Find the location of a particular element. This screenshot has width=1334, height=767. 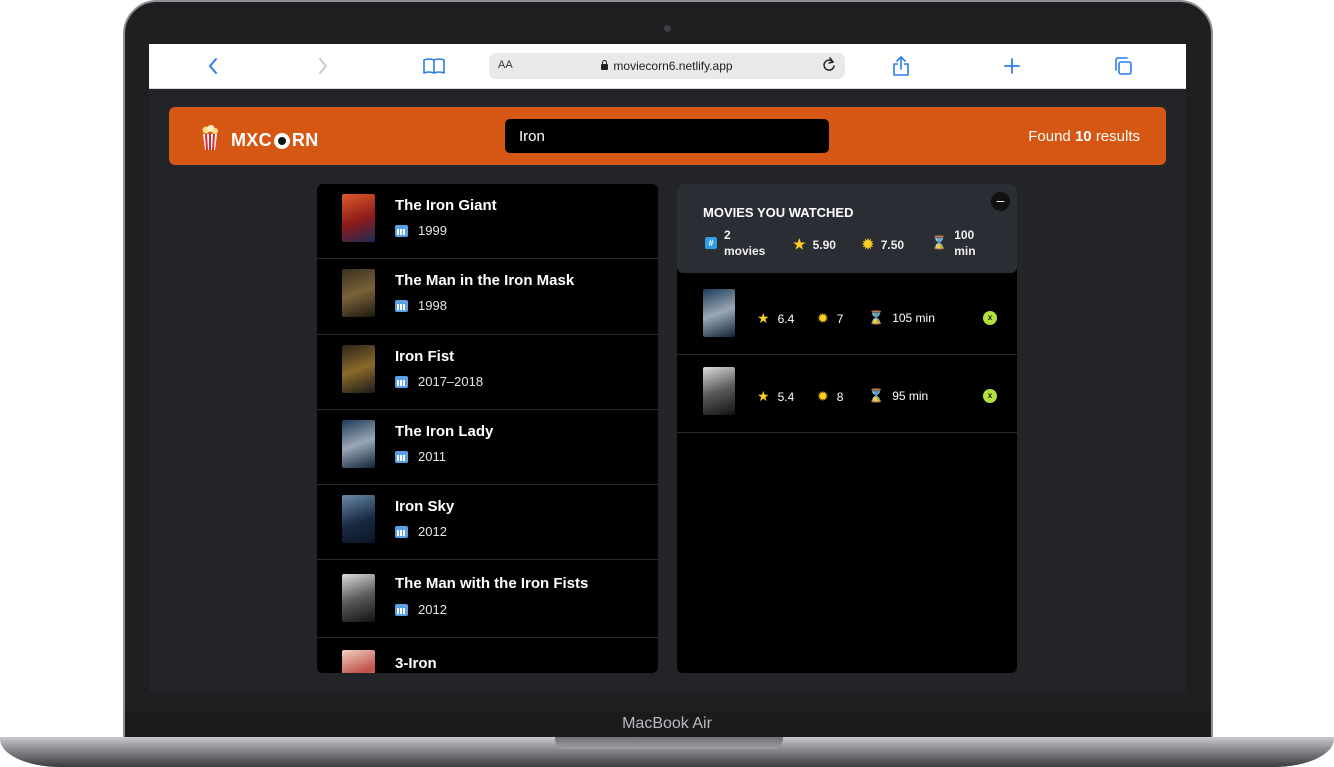

lock-icon is located at coordinates (605, 65).